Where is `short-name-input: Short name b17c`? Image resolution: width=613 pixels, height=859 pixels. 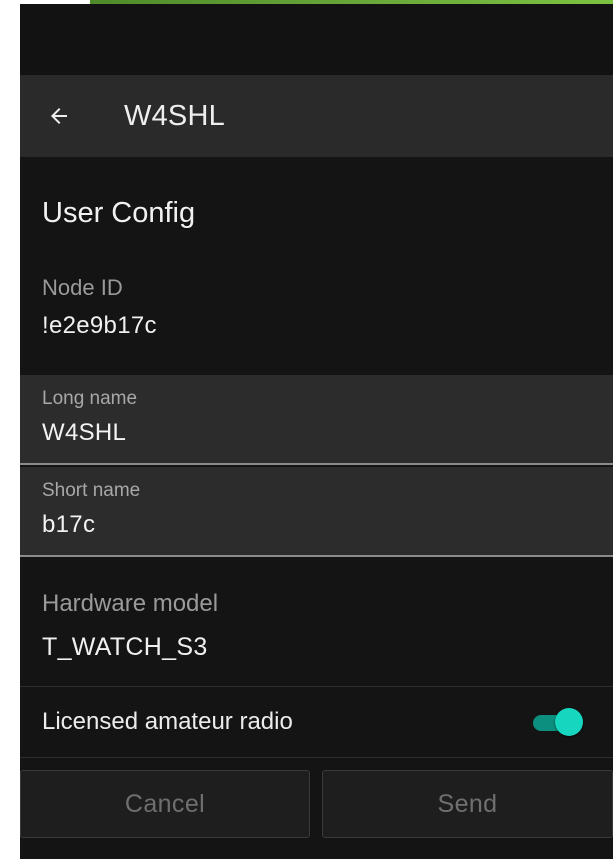 short-name-input: Short name b17c is located at coordinates (316, 512).